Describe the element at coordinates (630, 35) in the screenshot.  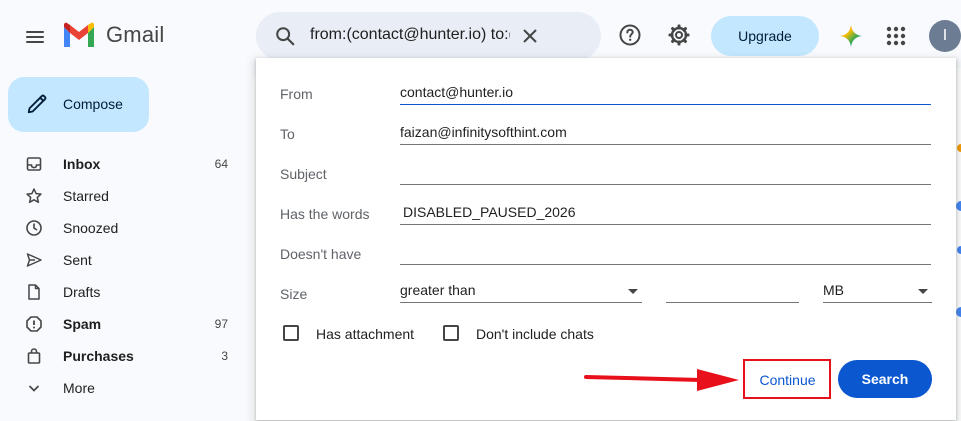
I see `help-icon` at that location.